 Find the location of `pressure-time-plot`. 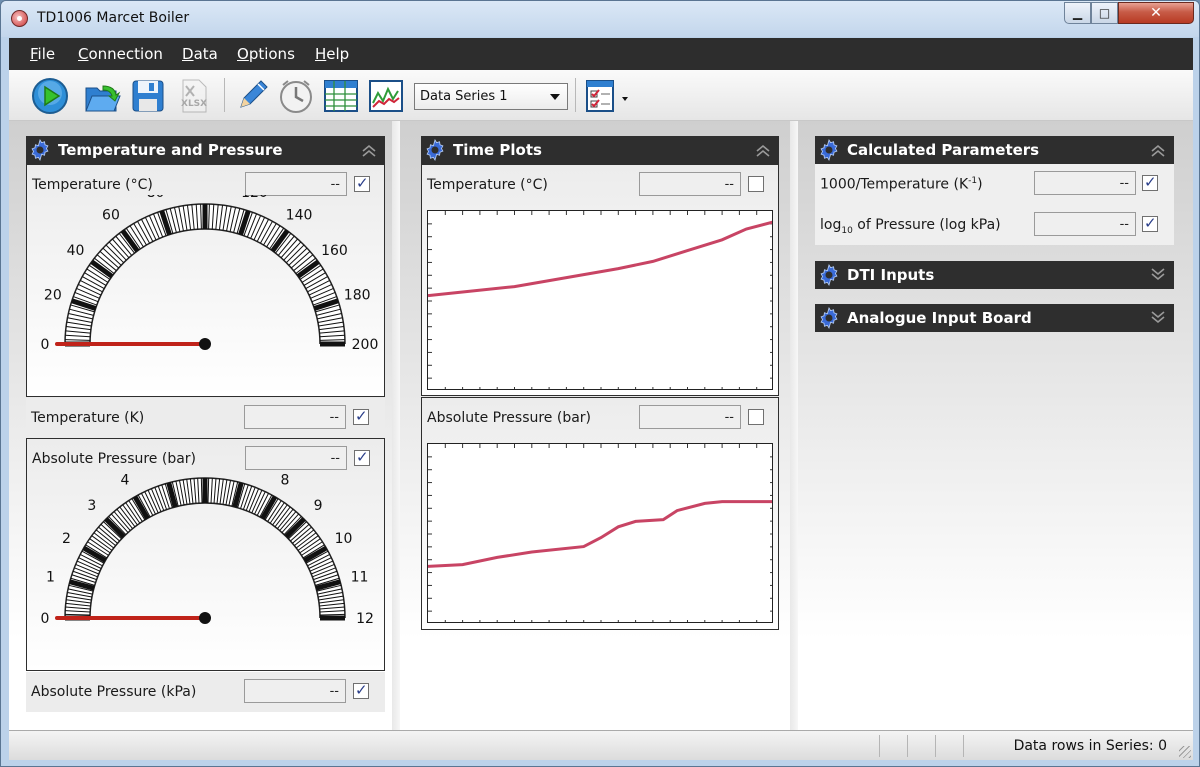

pressure-time-plot is located at coordinates (600, 533).